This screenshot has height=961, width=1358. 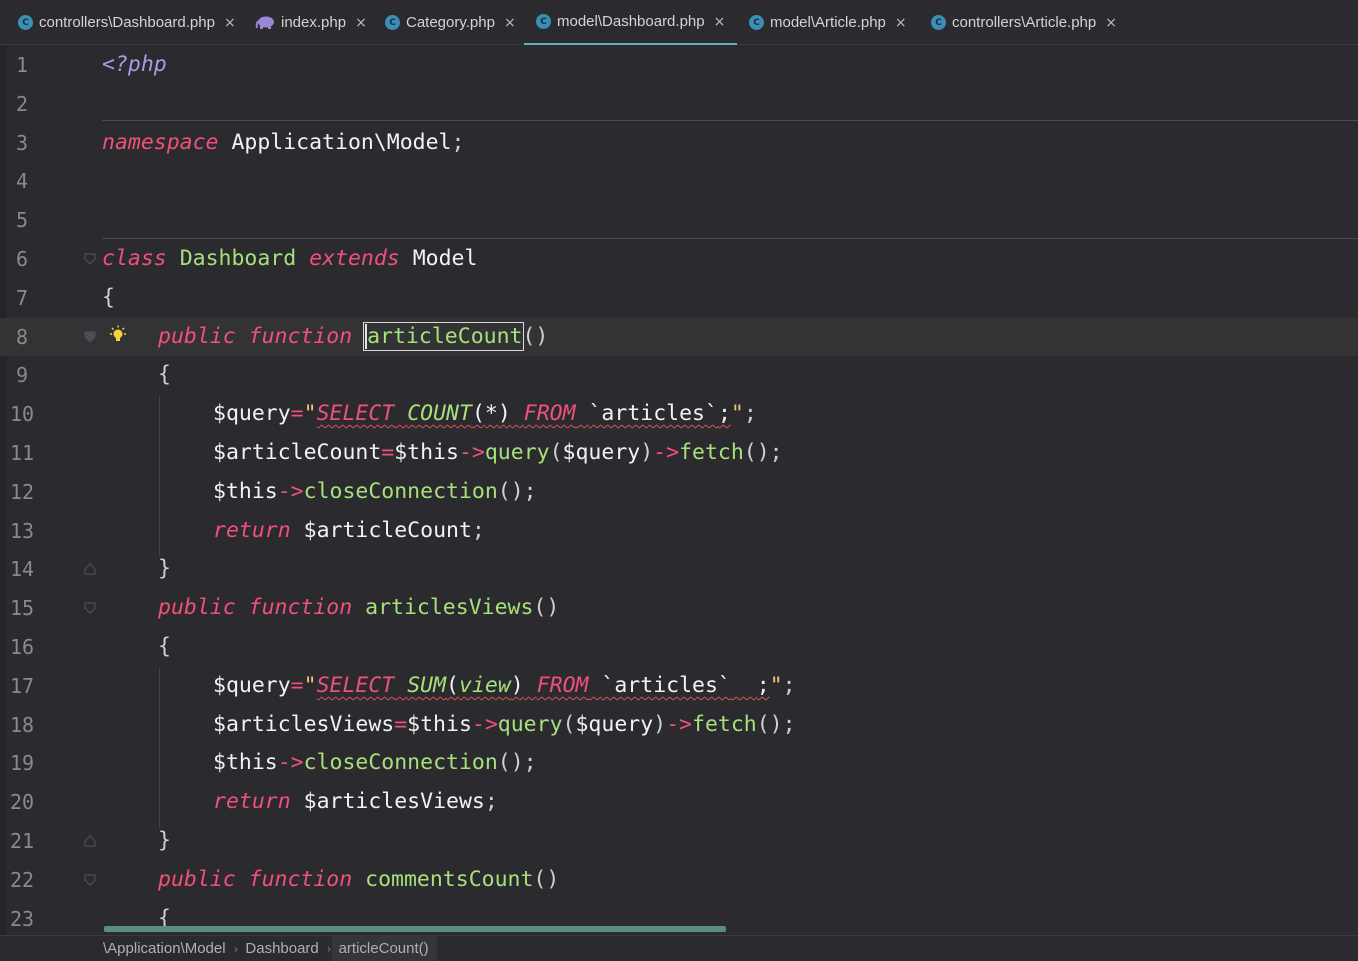 What do you see at coordinates (679, 181) in the screenshot?
I see `code-line: 4` at bounding box center [679, 181].